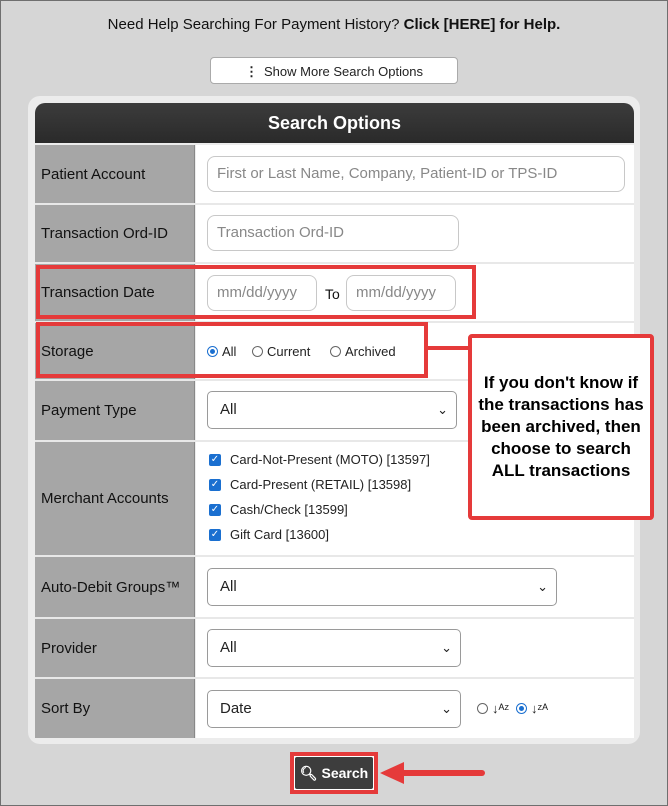  I want to click on search-button-label: Search, so click(345, 773).